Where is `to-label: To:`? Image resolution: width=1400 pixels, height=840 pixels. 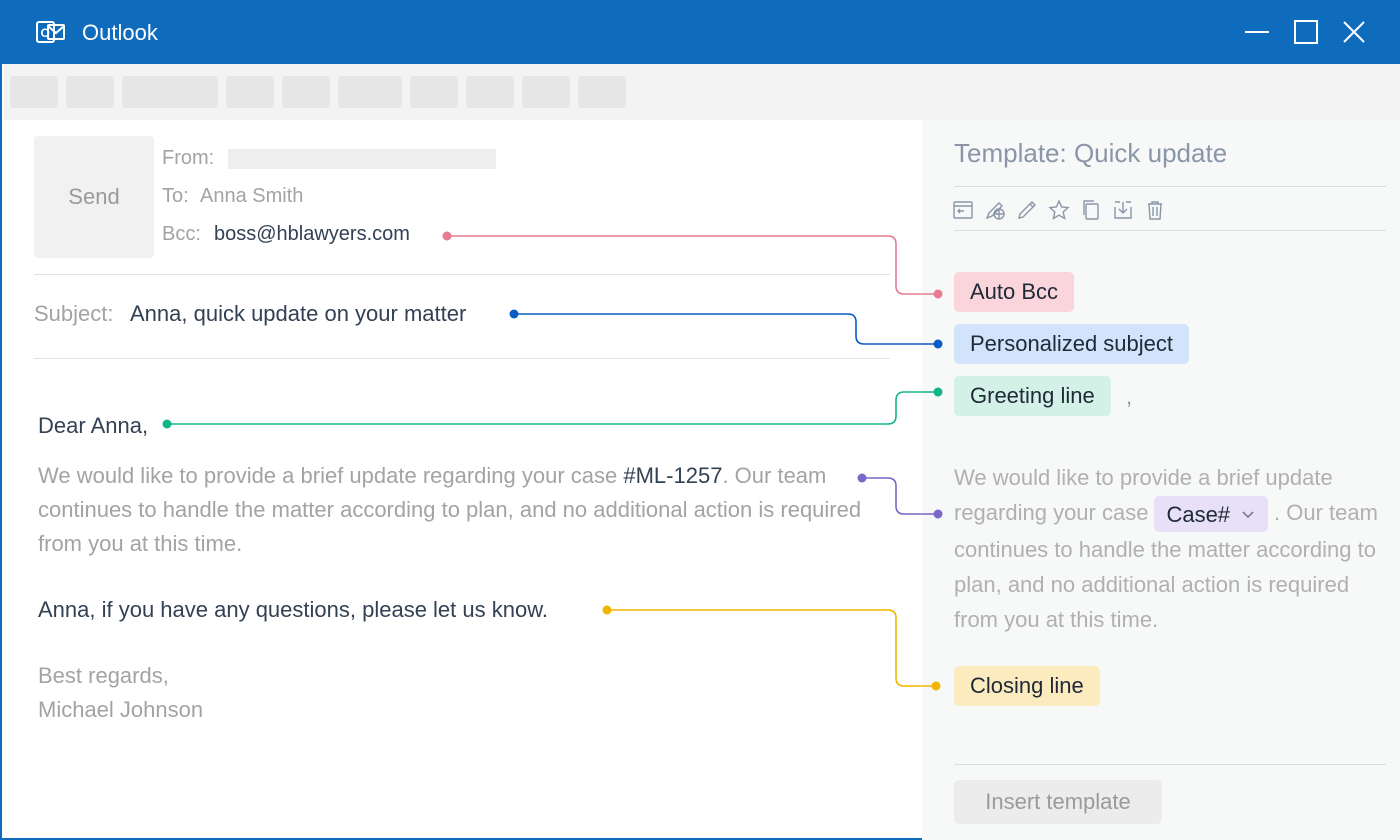
to-label: To: is located at coordinates (175, 196).